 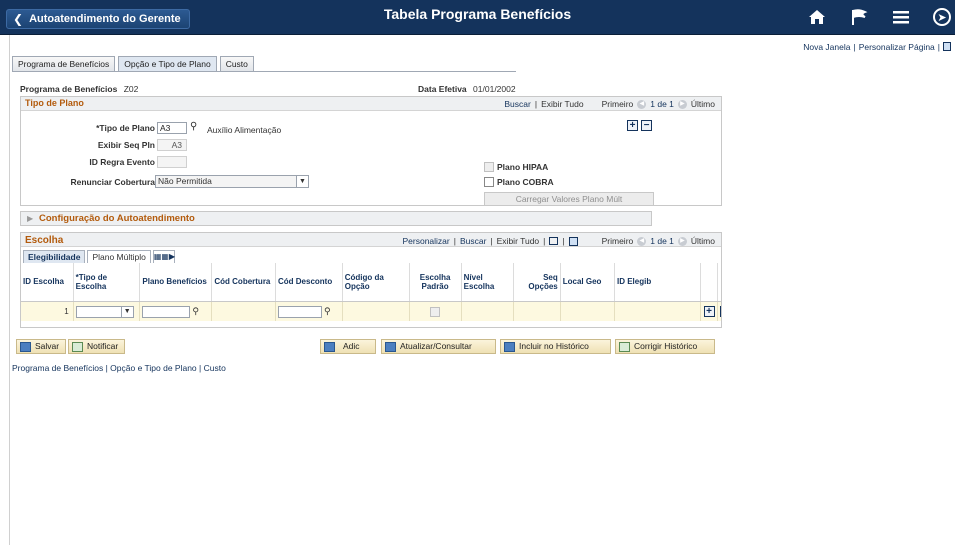 I want to click on load-multiple-plan-values-button: Carregar Valores Plano Múlt, so click(x=569, y=199).